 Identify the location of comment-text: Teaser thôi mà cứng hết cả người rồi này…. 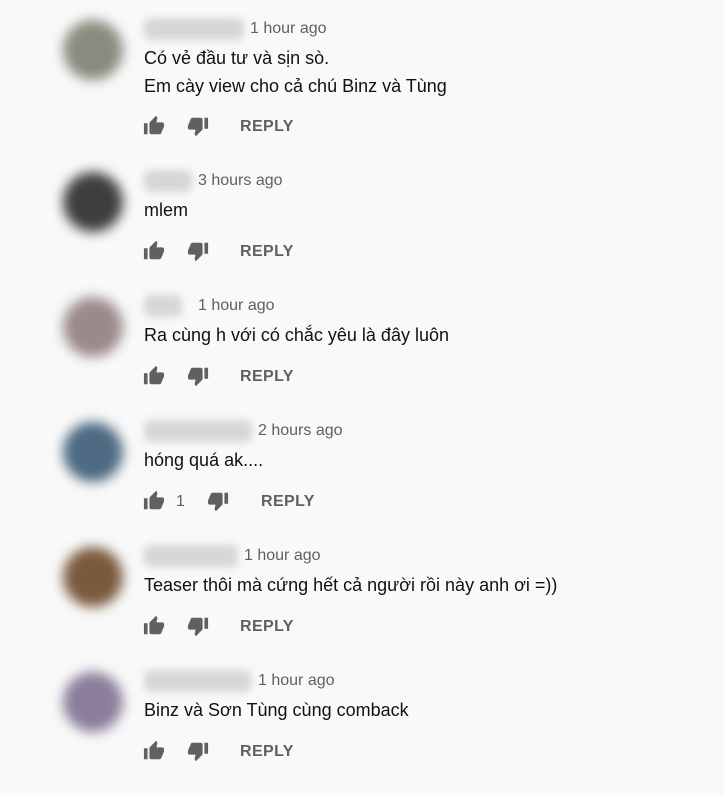
(350, 585).